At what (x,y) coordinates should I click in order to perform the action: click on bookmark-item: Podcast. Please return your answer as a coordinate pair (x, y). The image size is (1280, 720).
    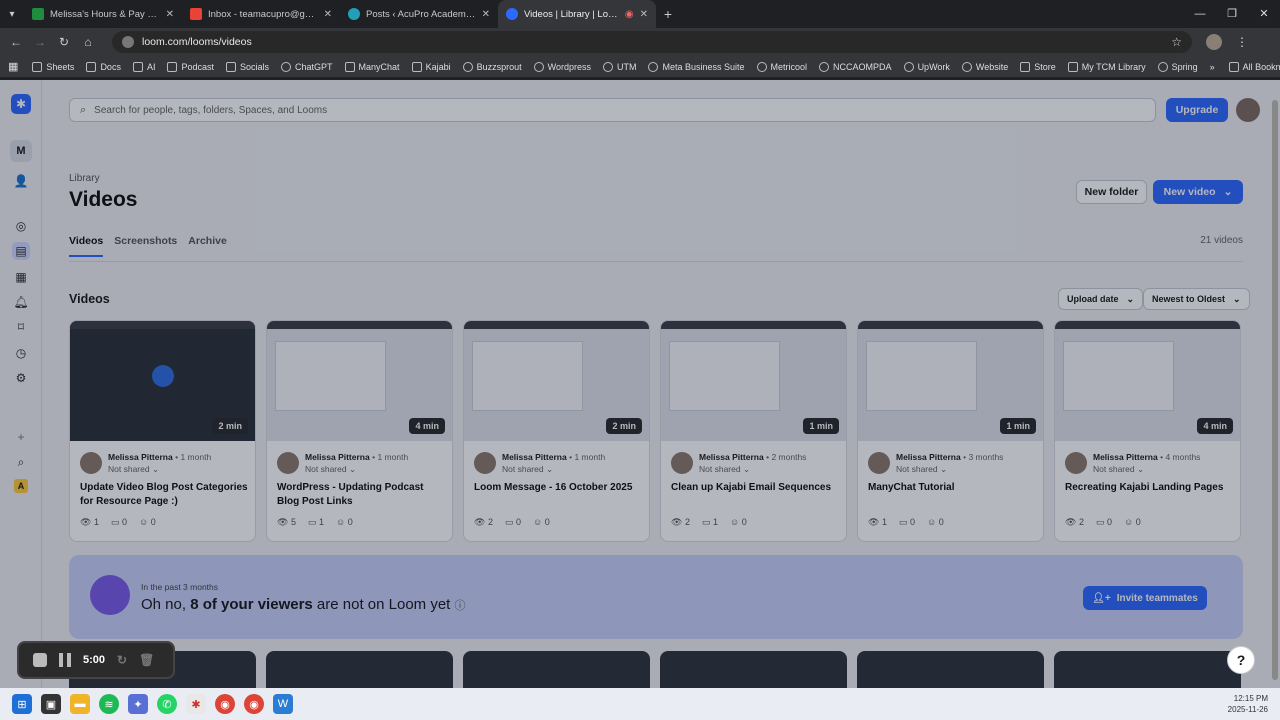
    Looking at the image, I should click on (190, 66).